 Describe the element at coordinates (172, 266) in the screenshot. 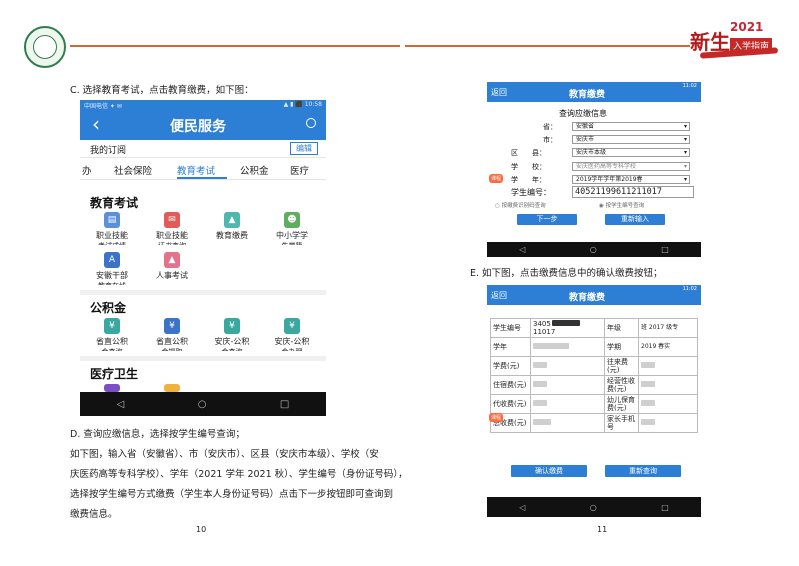

I see `service-personnel-exam: ▲ 人事考试` at that location.